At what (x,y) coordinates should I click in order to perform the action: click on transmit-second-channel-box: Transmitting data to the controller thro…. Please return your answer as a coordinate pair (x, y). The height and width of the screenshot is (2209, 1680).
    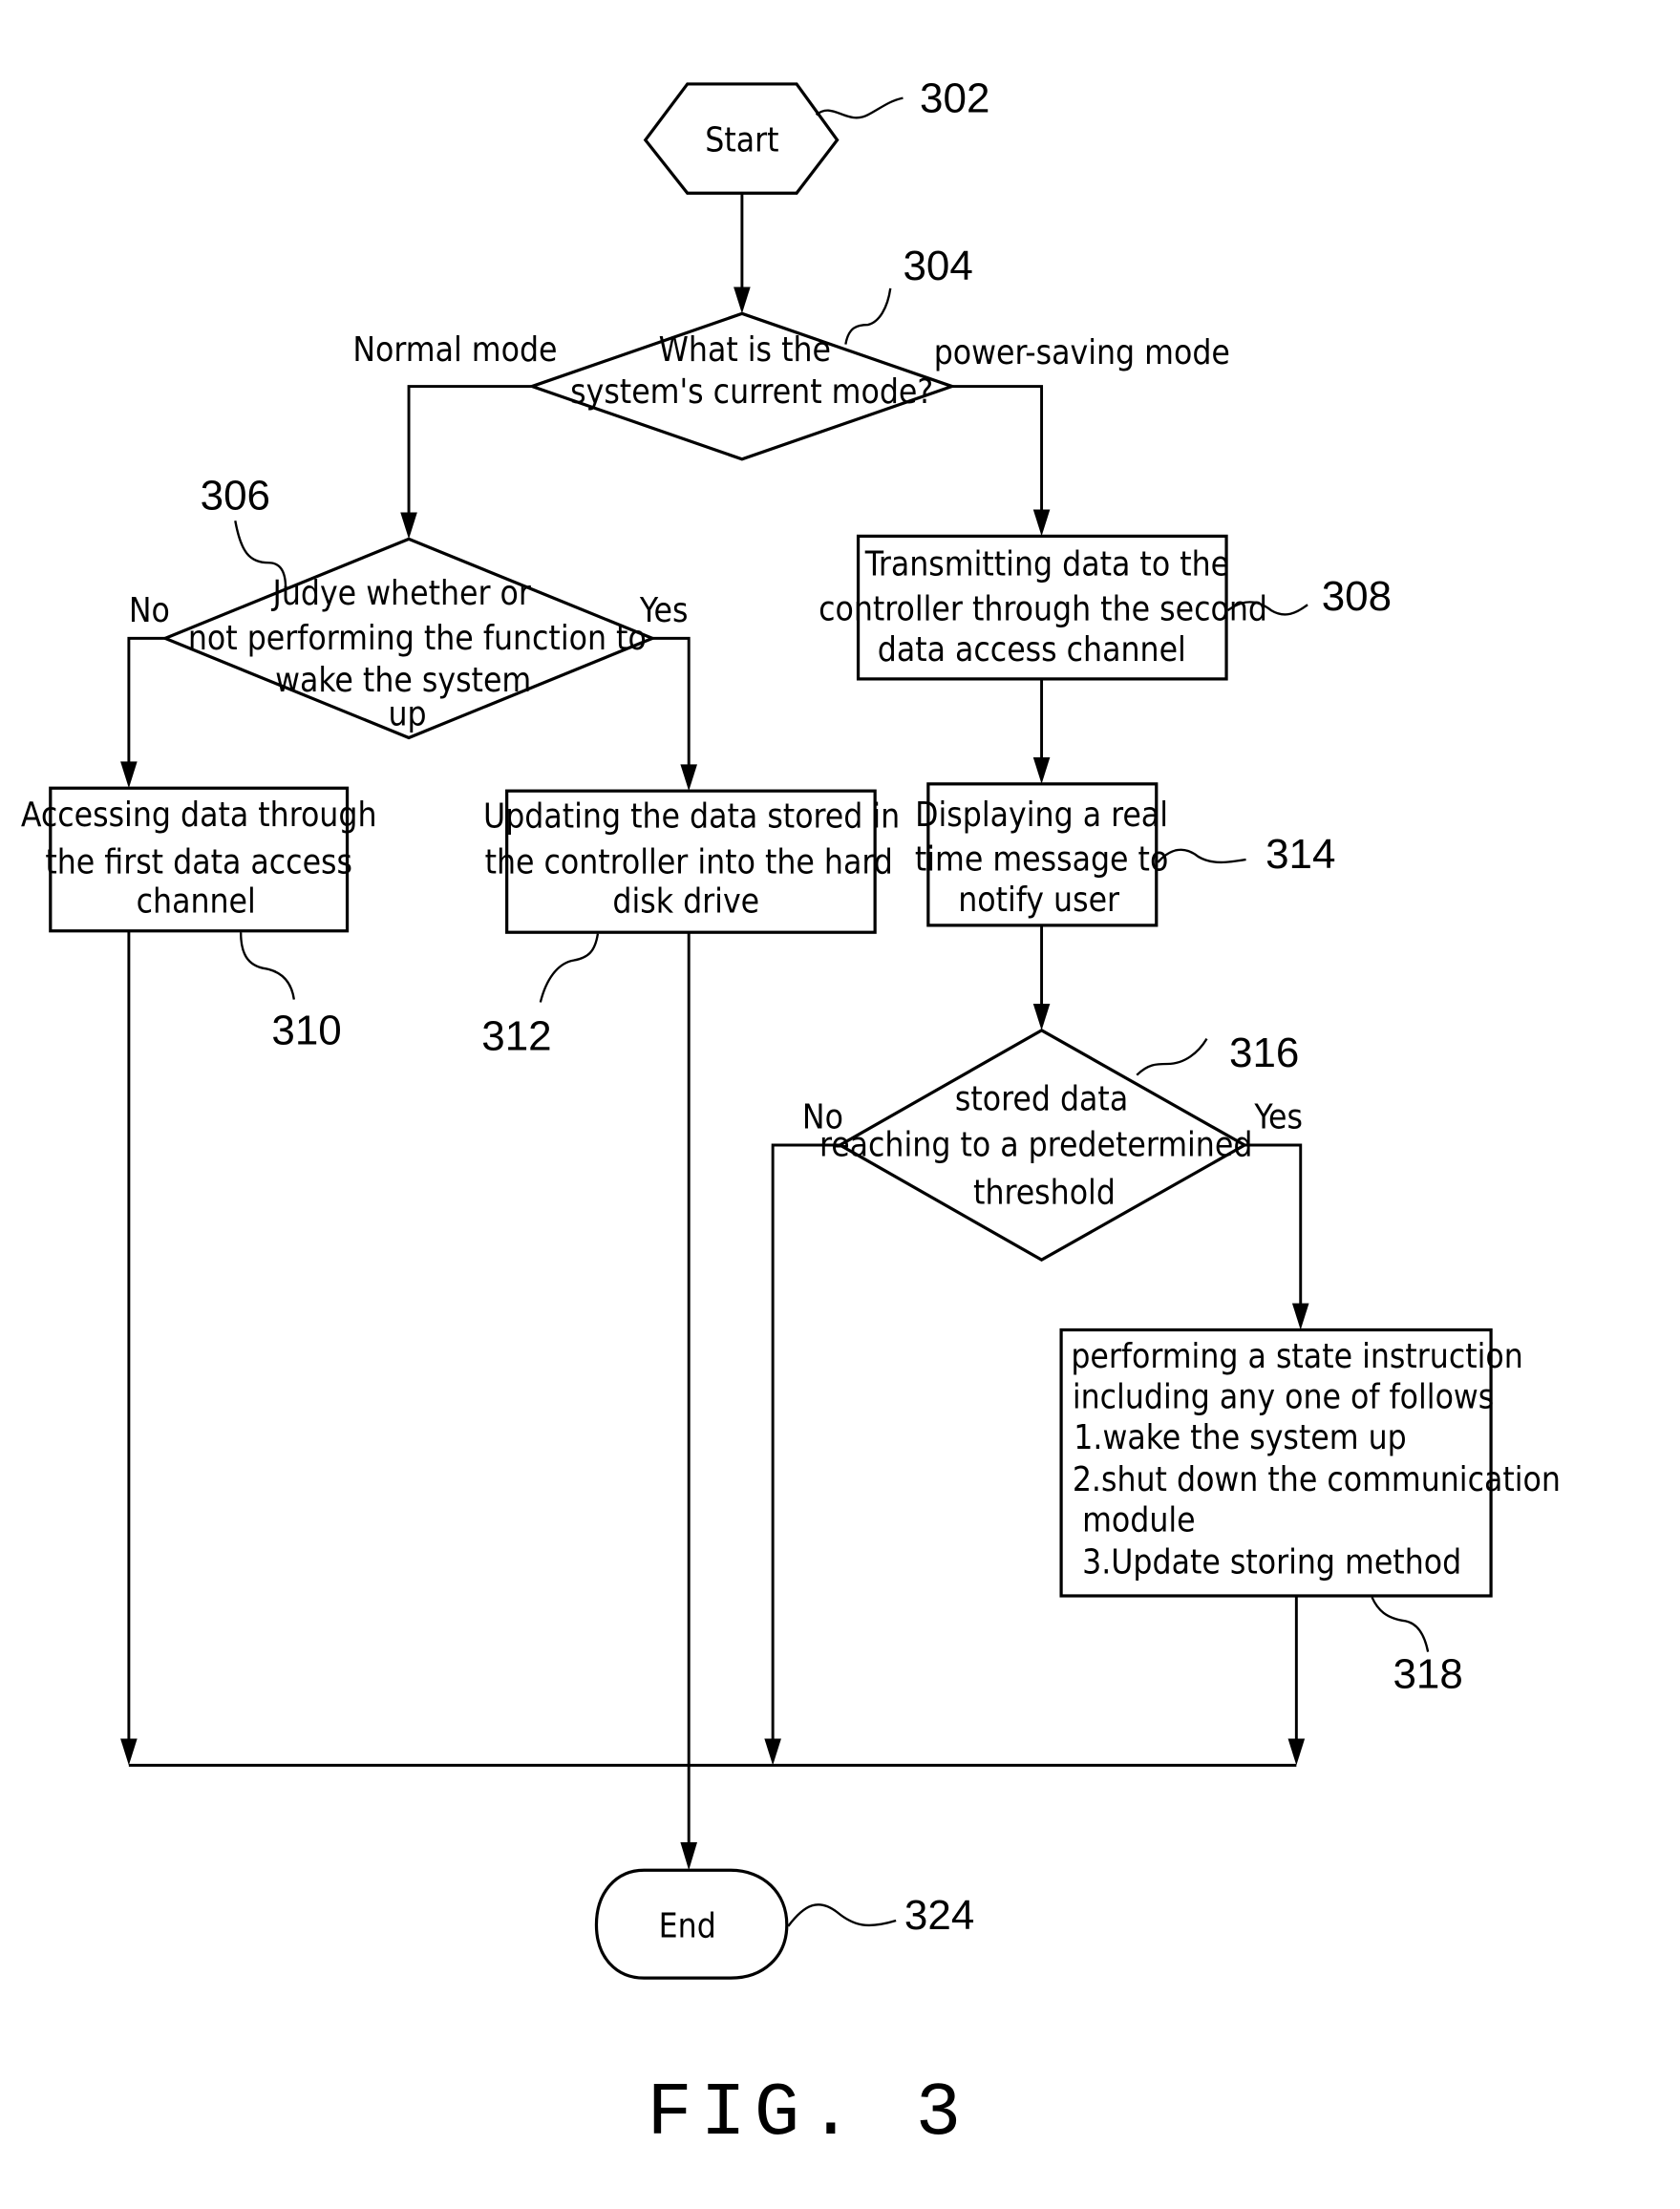
    Looking at the image, I should click on (1043, 607).